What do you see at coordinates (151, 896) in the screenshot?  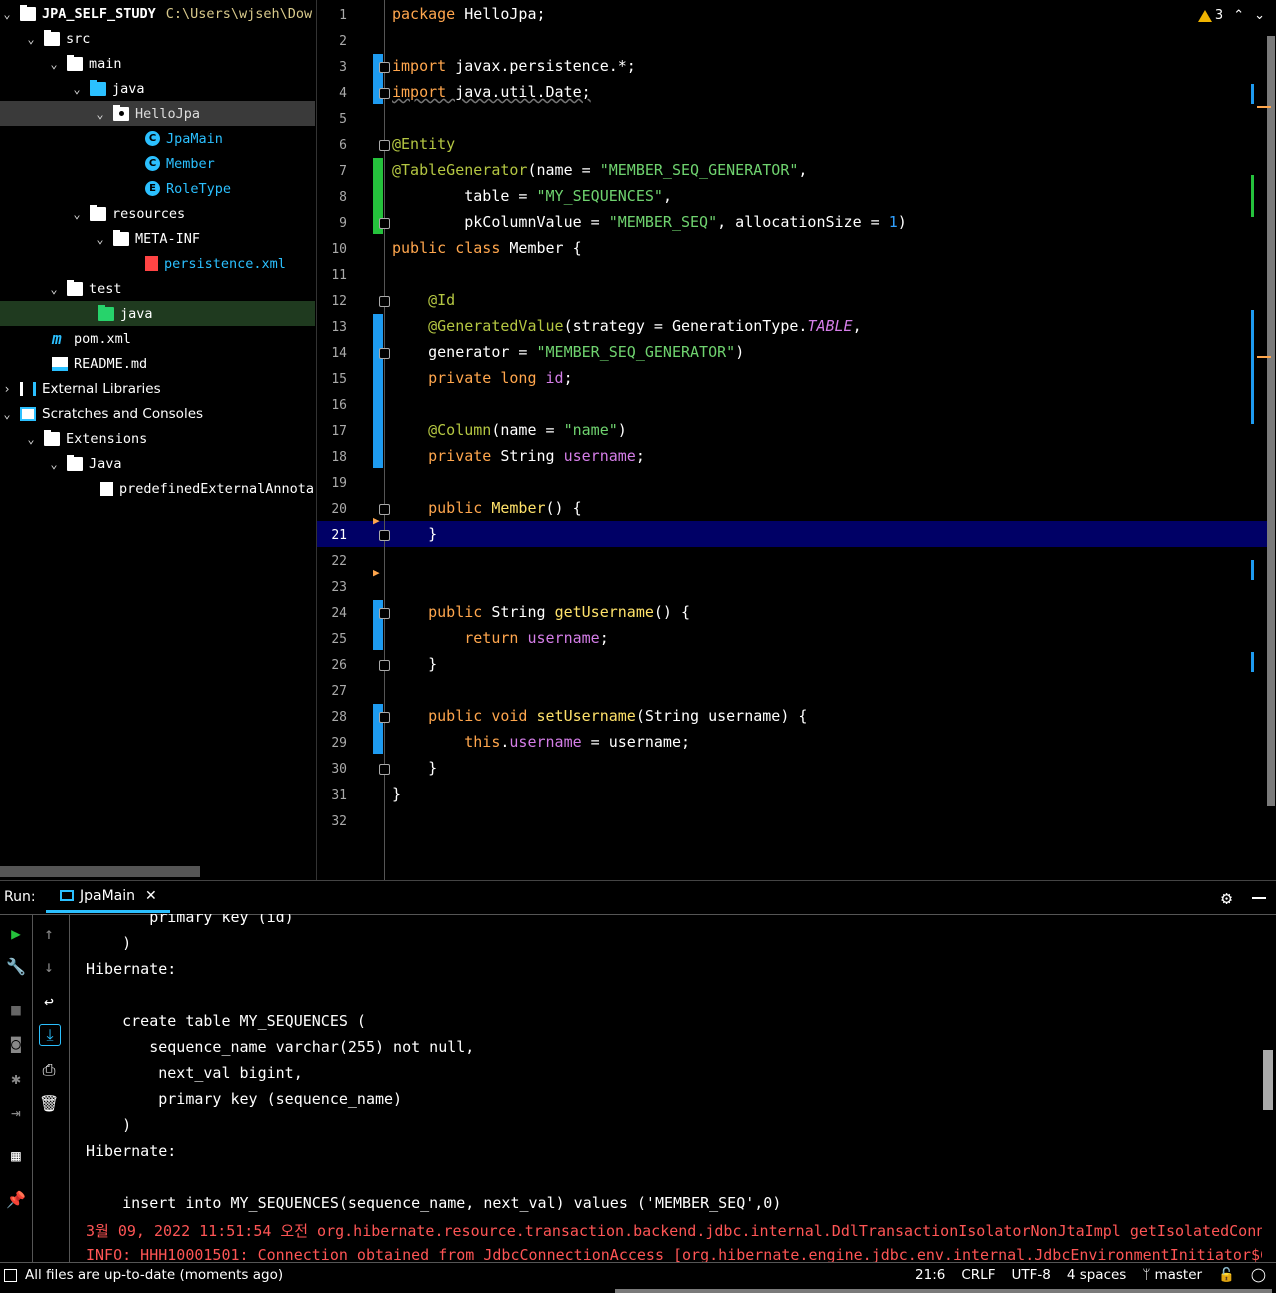 I see `close-icon: ✕` at bounding box center [151, 896].